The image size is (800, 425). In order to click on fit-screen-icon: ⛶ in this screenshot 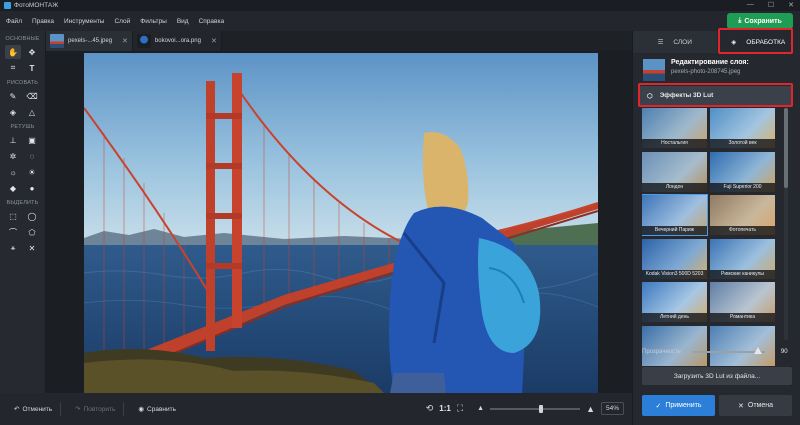, I will do `click(460, 408)`.